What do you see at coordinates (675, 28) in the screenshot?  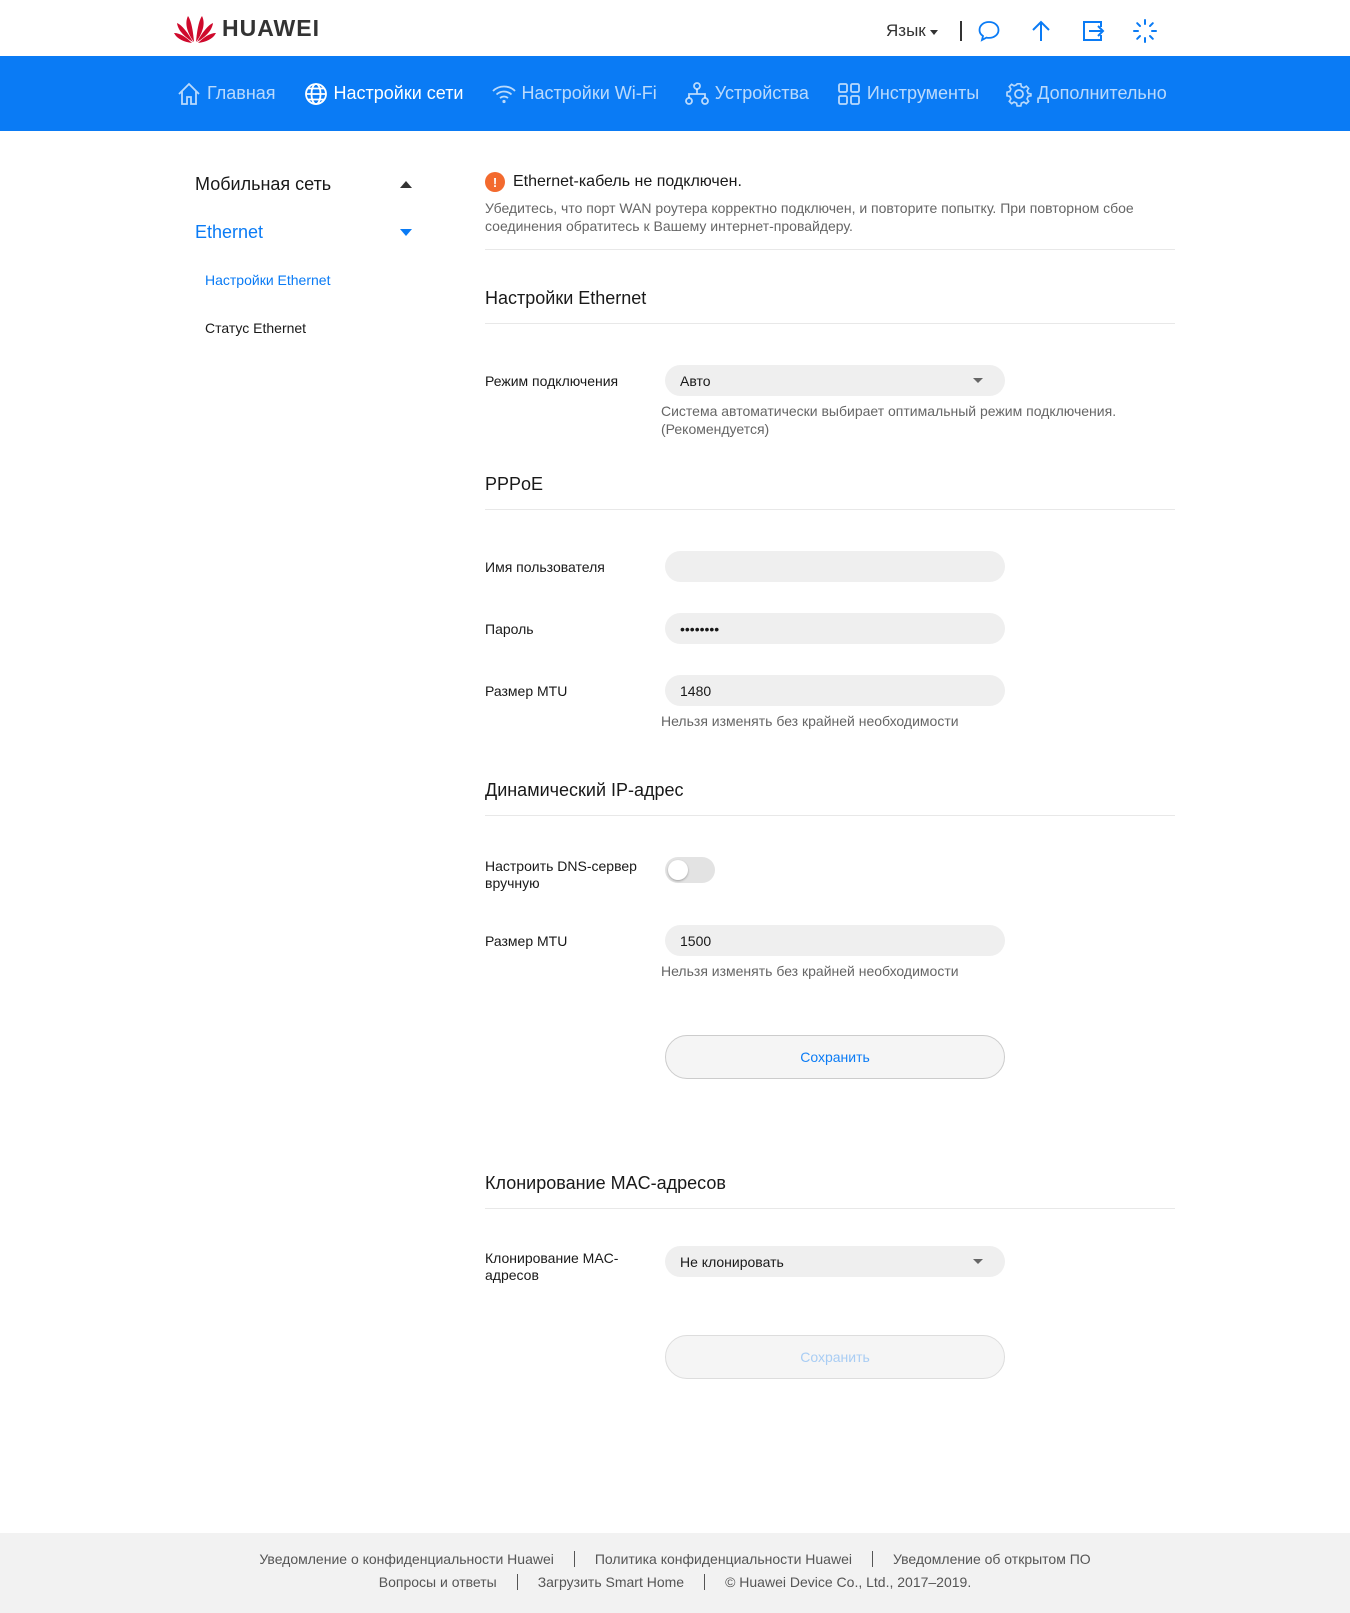 I see `top-bar: HUAWEI Язык` at bounding box center [675, 28].